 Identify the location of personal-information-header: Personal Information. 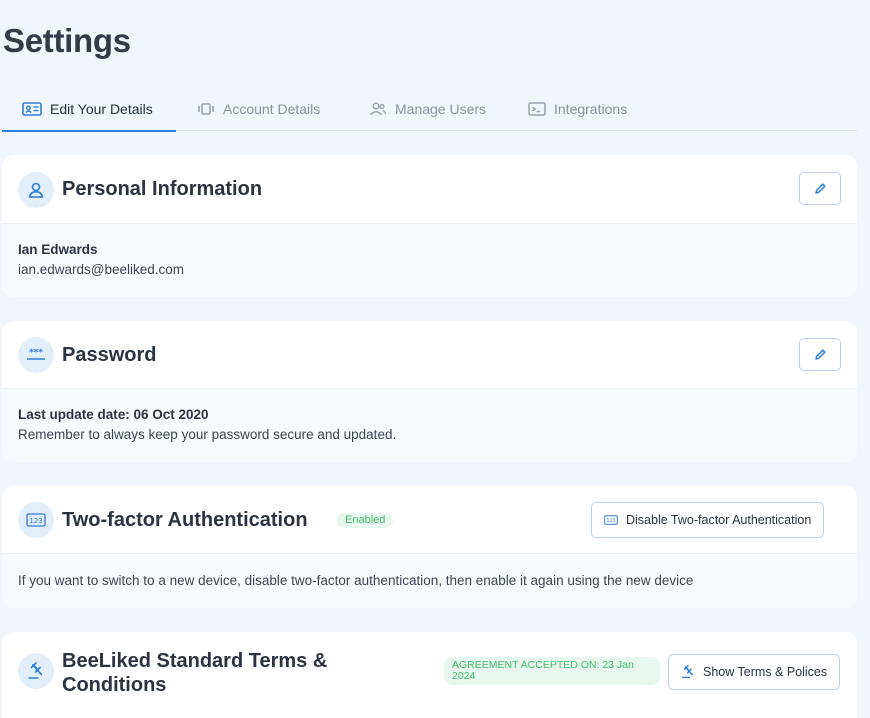
(429, 189).